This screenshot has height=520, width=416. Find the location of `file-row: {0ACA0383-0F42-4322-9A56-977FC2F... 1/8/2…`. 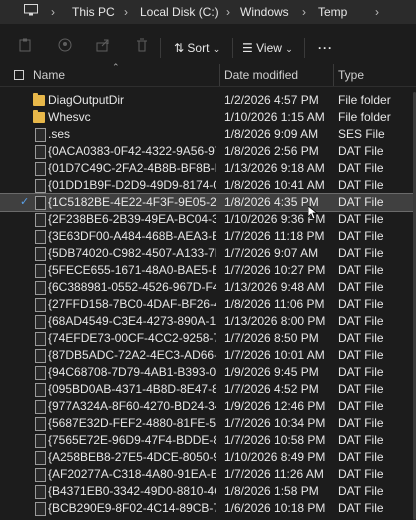

file-row: {0ACA0383-0F42-4322-9A56-977FC2F... 1/8/2… is located at coordinates (208, 151).